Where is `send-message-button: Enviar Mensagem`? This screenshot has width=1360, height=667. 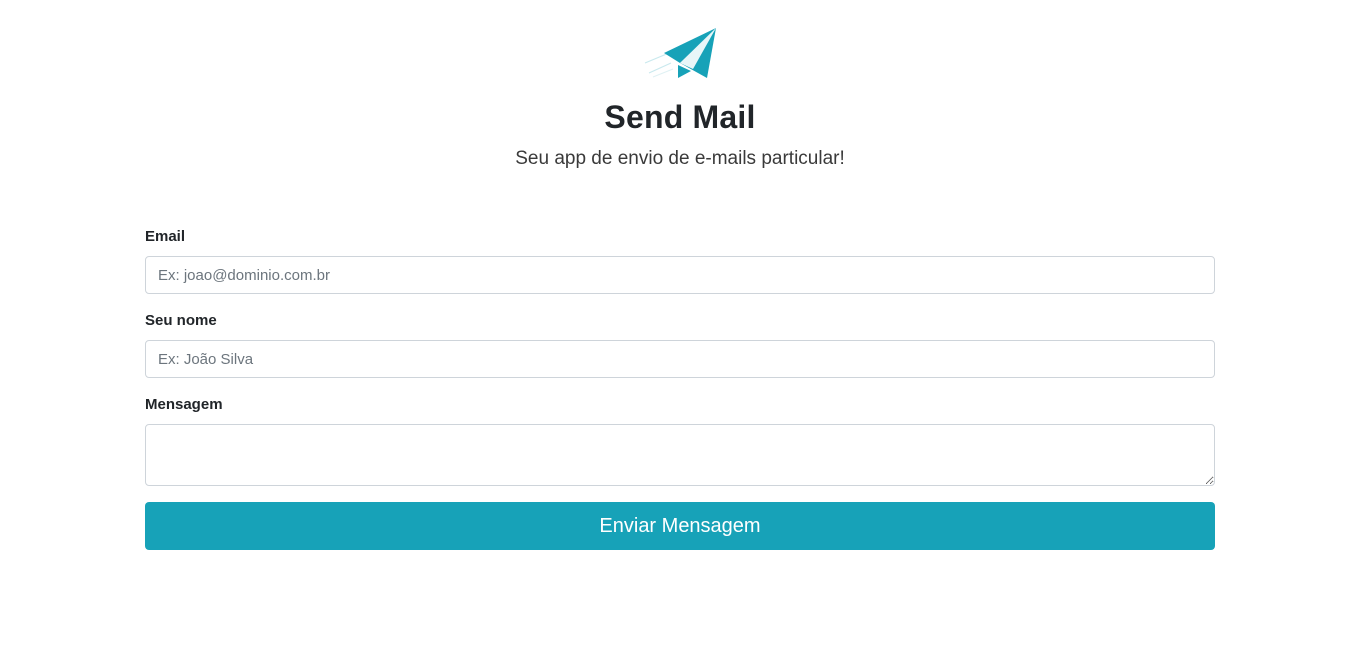
send-message-button: Enviar Mensagem is located at coordinates (680, 526).